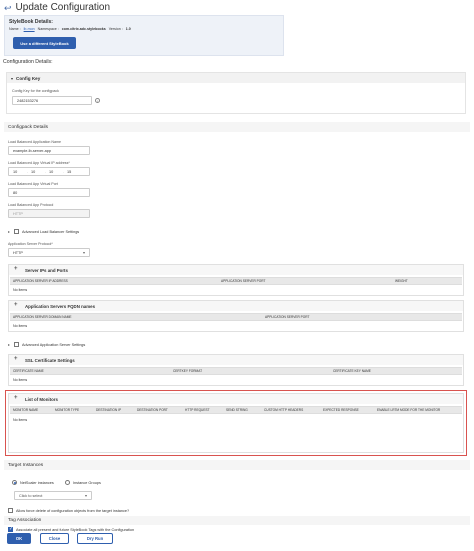 The height and width of the screenshot is (551, 474). What do you see at coordinates (87, 483) in the screenshot?
I see `instance-groups-label: Instance Groups` at bounding box center [87, 483].